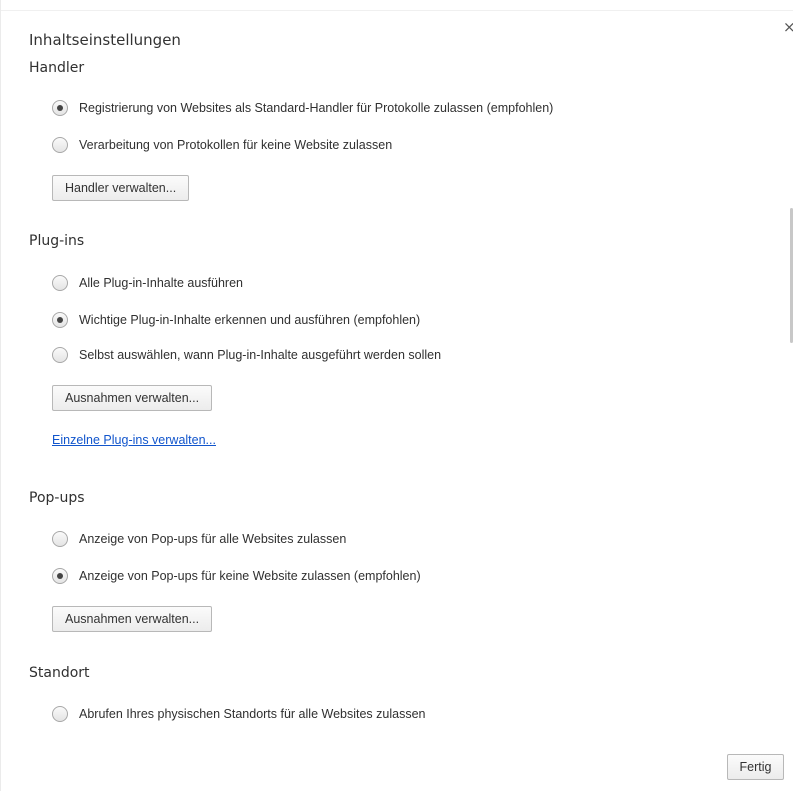 This screenshot has height=791, width=793. I want to click on section-heading-plugins: Plug-ins, so click(57, 241).